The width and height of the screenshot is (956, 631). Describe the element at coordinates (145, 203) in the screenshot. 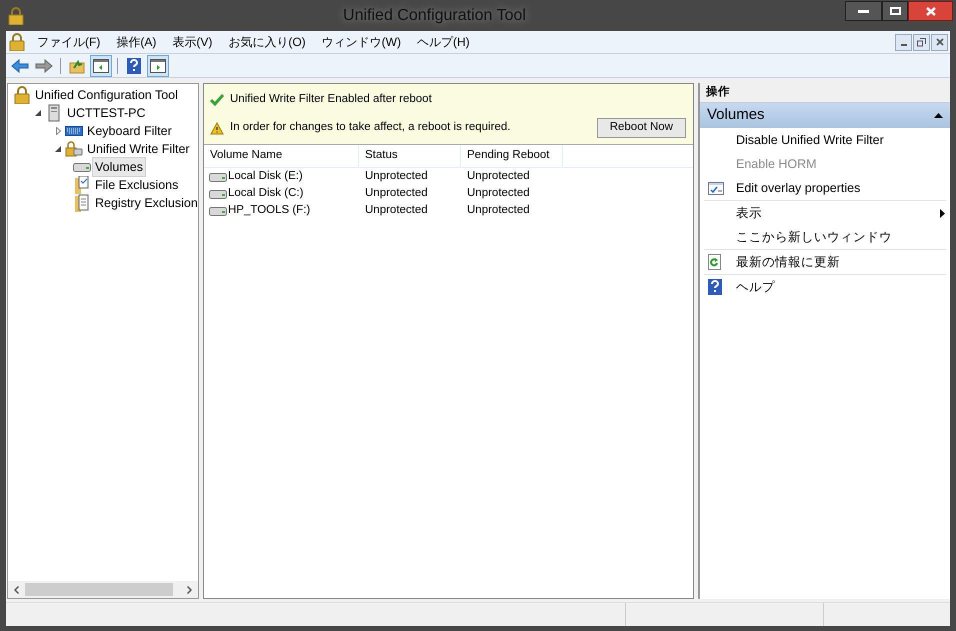

I see `tree-item: Registry Exclusion` at that location.